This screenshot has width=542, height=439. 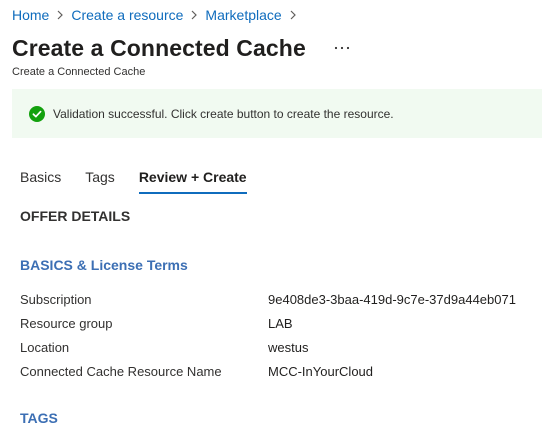 I want to click on detail-row-location: Location westus, so click(x=275, y=347).